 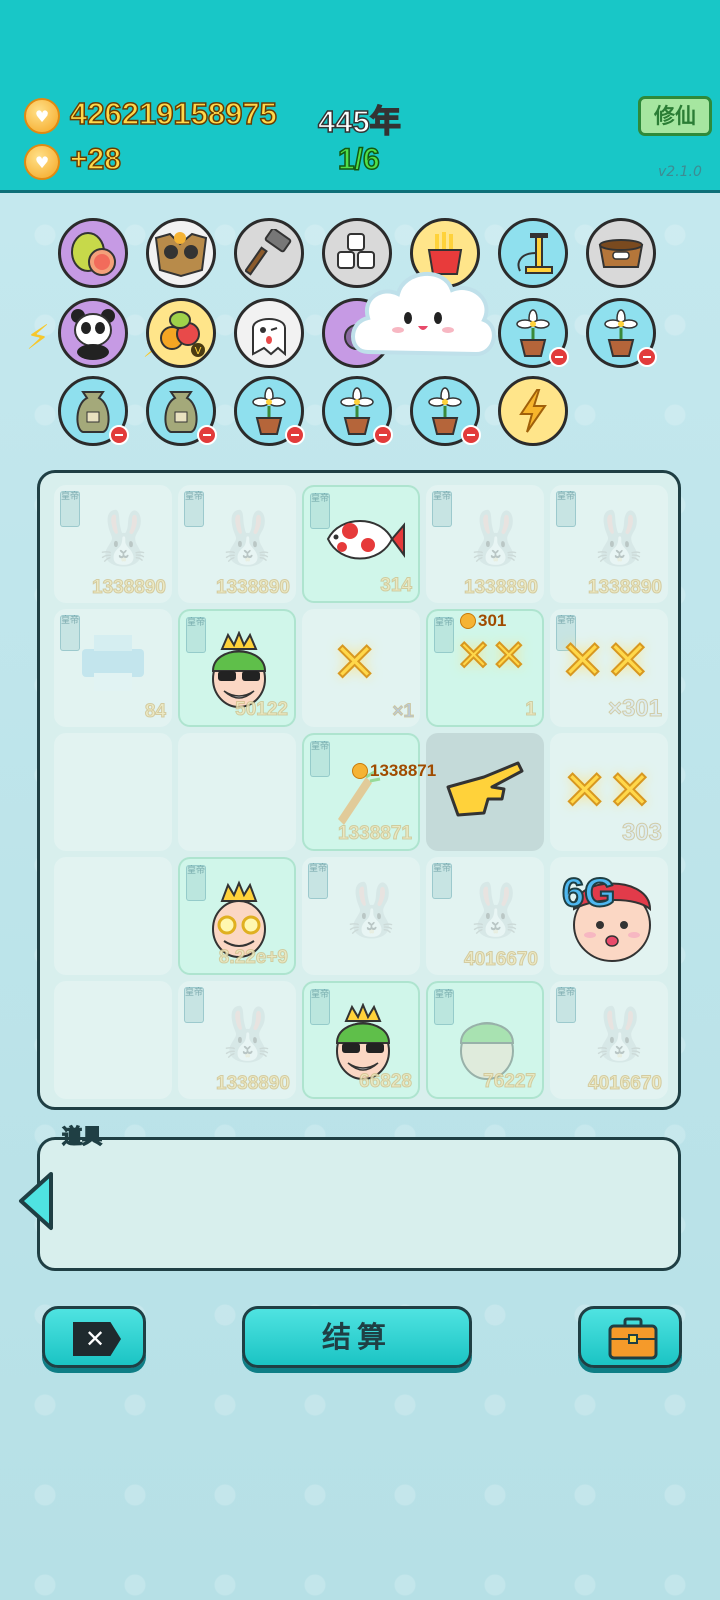 What do you see at coordinates (533, 253) in the screenshot?
I see `pump-icon` at bounding box center [533, 253].